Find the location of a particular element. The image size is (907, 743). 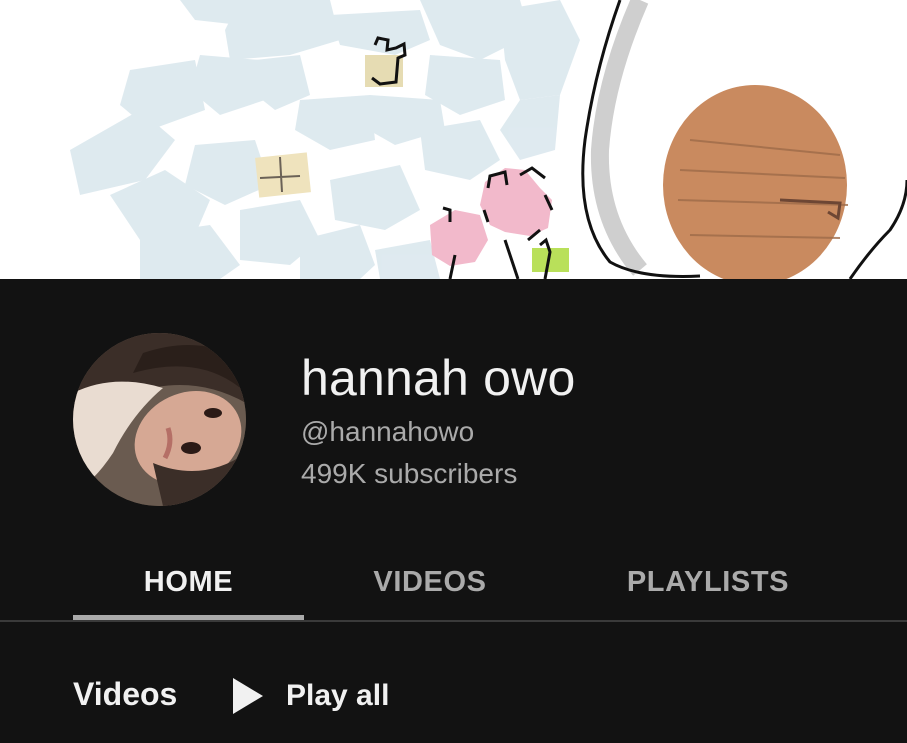

section-title-videos: Videos is located at coordinates (125, 694).